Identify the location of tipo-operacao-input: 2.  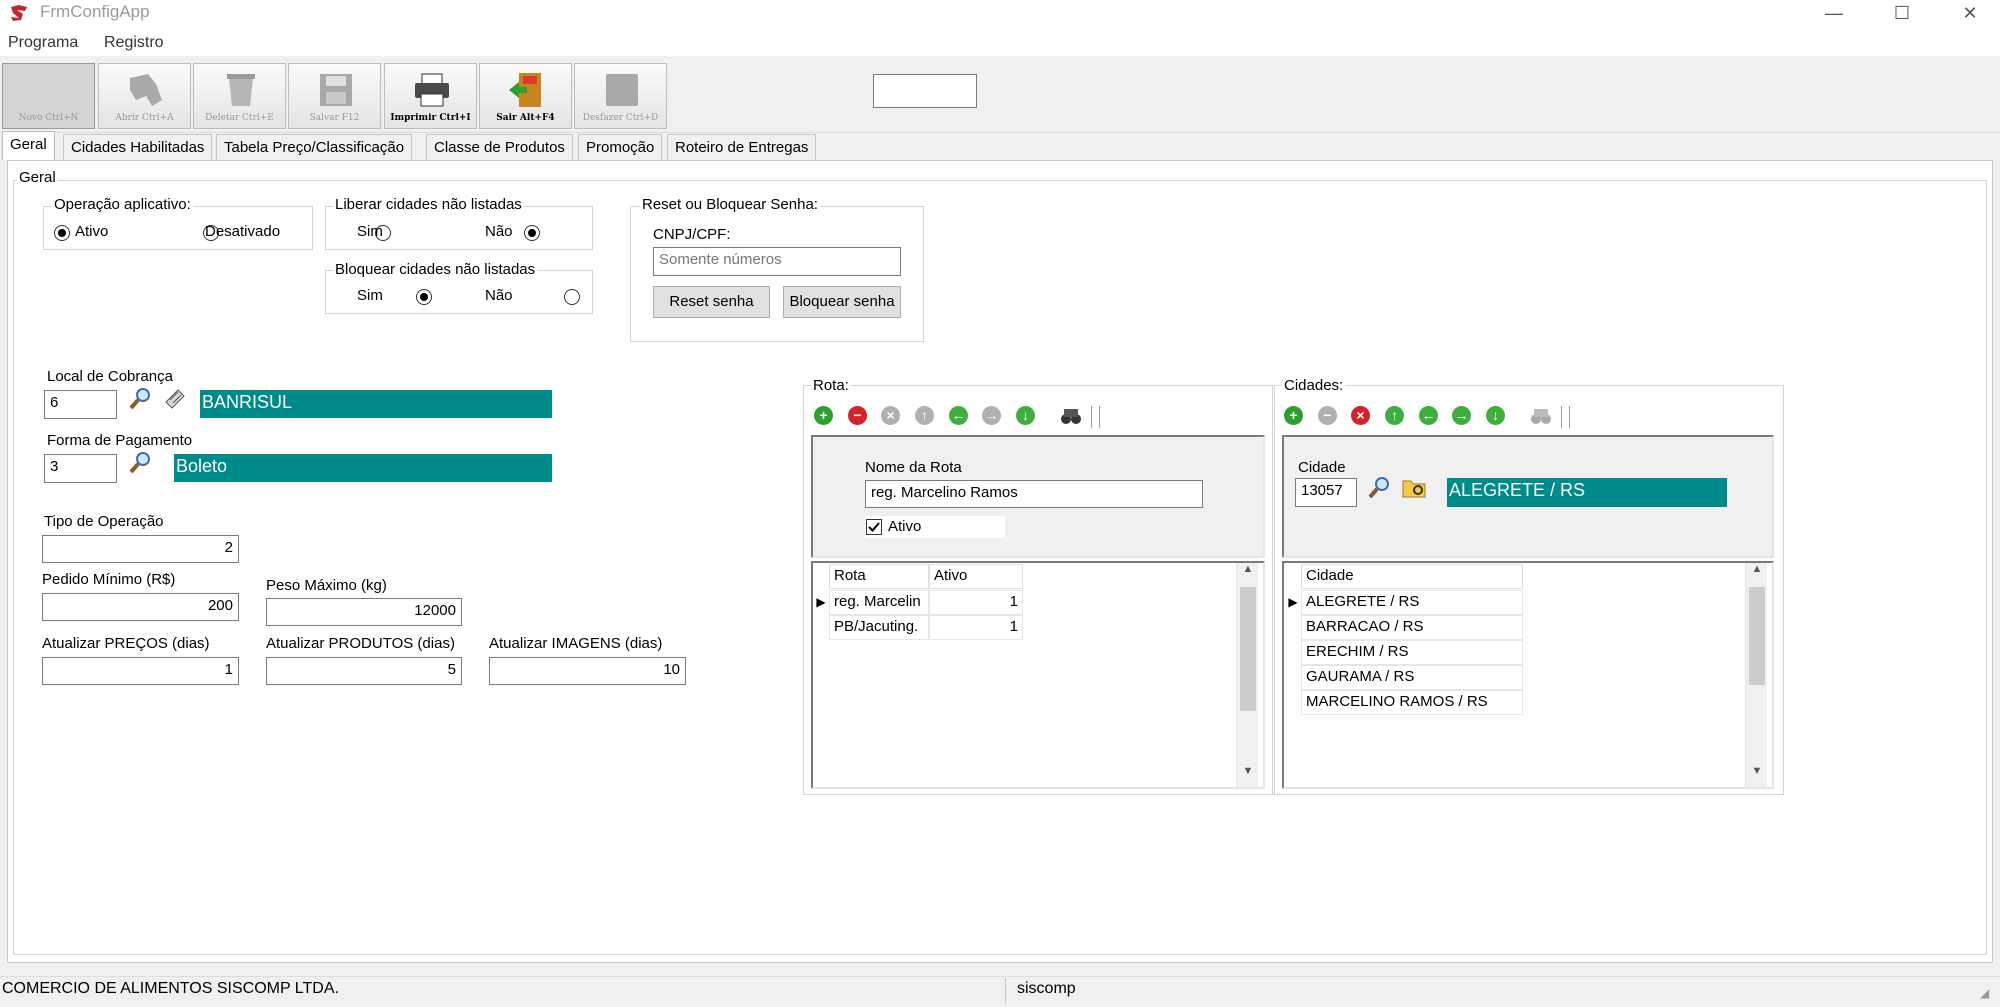
(140, 549).